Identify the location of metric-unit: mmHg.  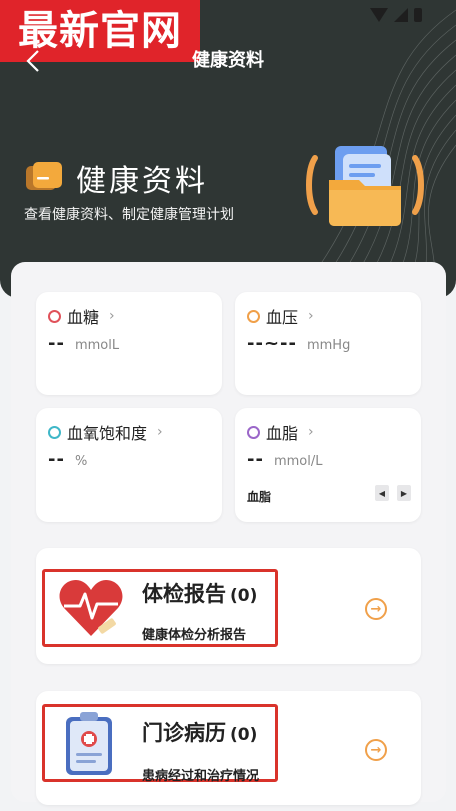
(328, 345).